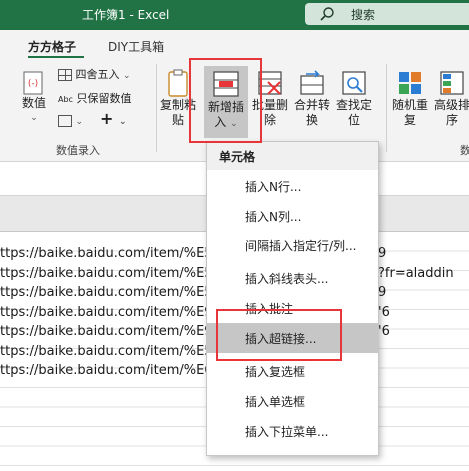  I want to click on window-title: 工作簿1 - Excel, so click(126, 15).